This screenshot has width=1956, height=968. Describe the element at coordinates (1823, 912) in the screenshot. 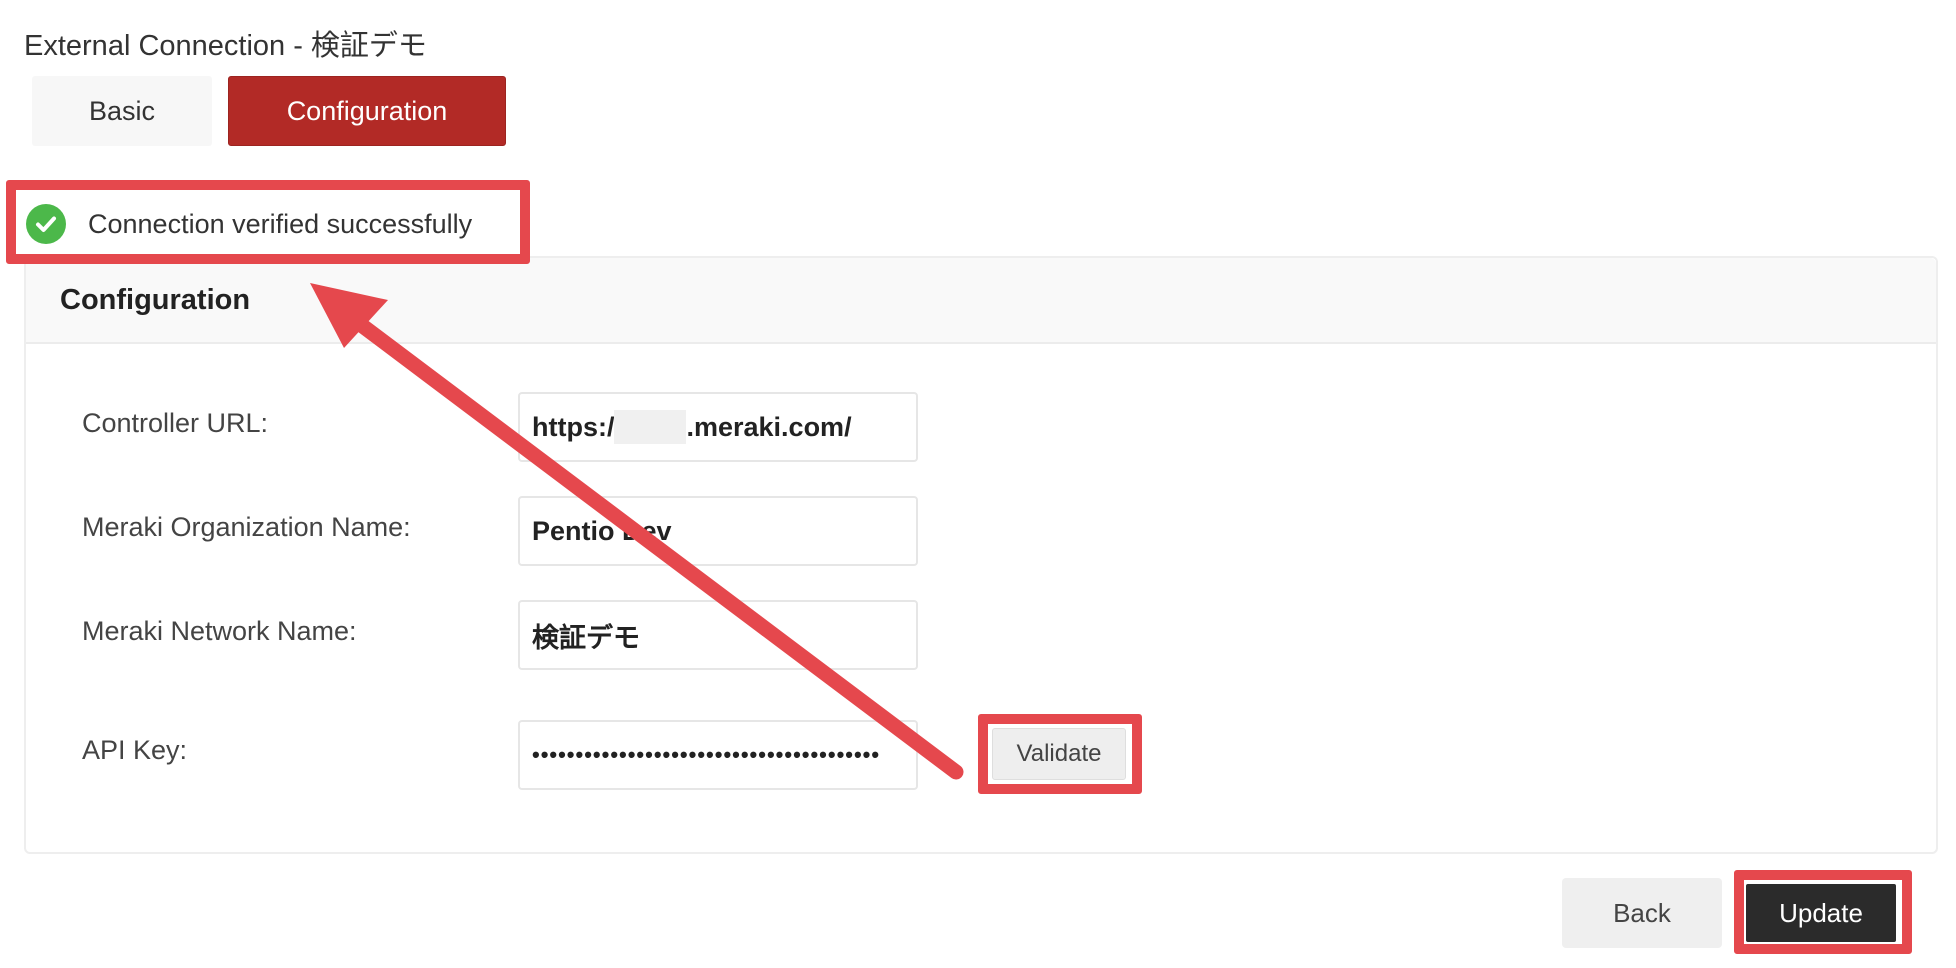

I see `update-highlight-box` at that location.